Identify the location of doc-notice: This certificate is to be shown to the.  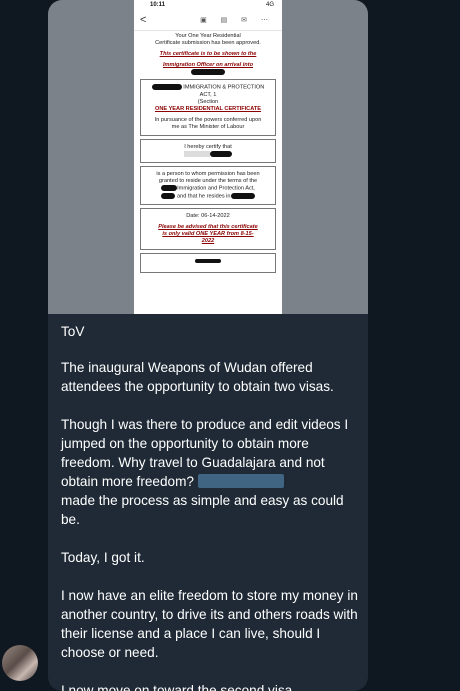
(208, 54).